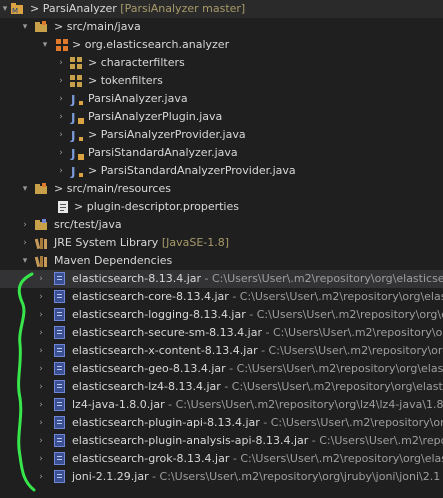 Image resolution: width=443 pixels, height=498 pixels. I want to click on tree-row-maven-dependencies: ▾ Maven Dependencies, so click(221, 261).